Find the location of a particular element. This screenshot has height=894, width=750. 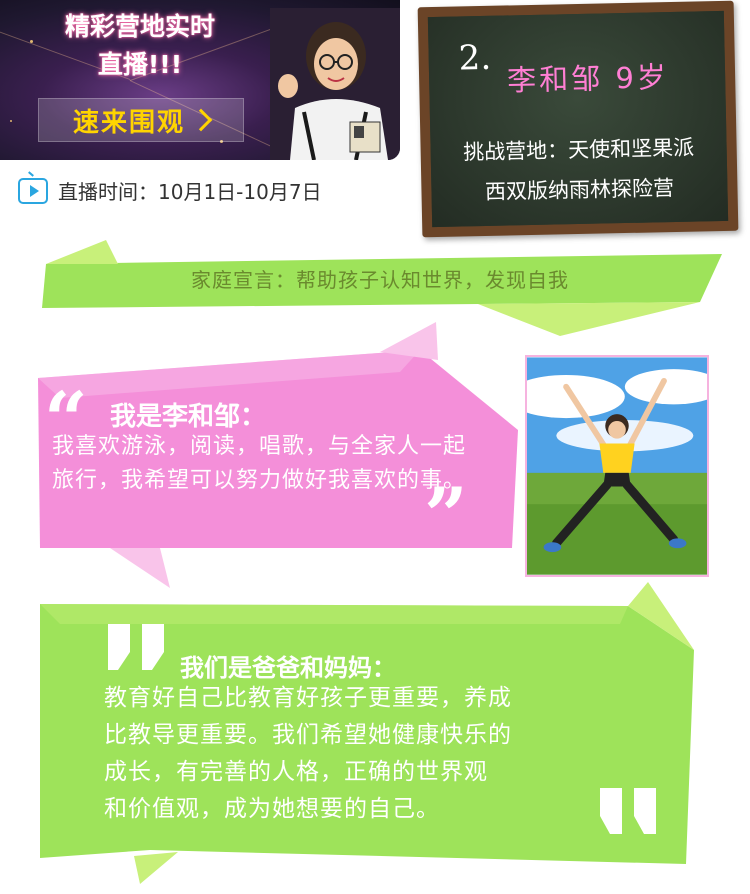

parent-quote-line: 教育好自己比教育好孩子更重要，养成 is located at coordinates (308, 698).